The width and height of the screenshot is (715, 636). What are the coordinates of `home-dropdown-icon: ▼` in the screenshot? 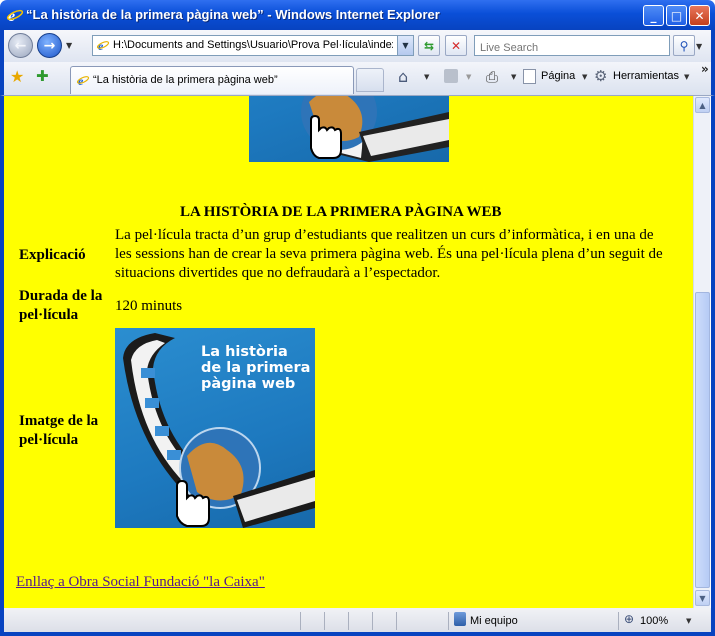 It's located at (426, 77).